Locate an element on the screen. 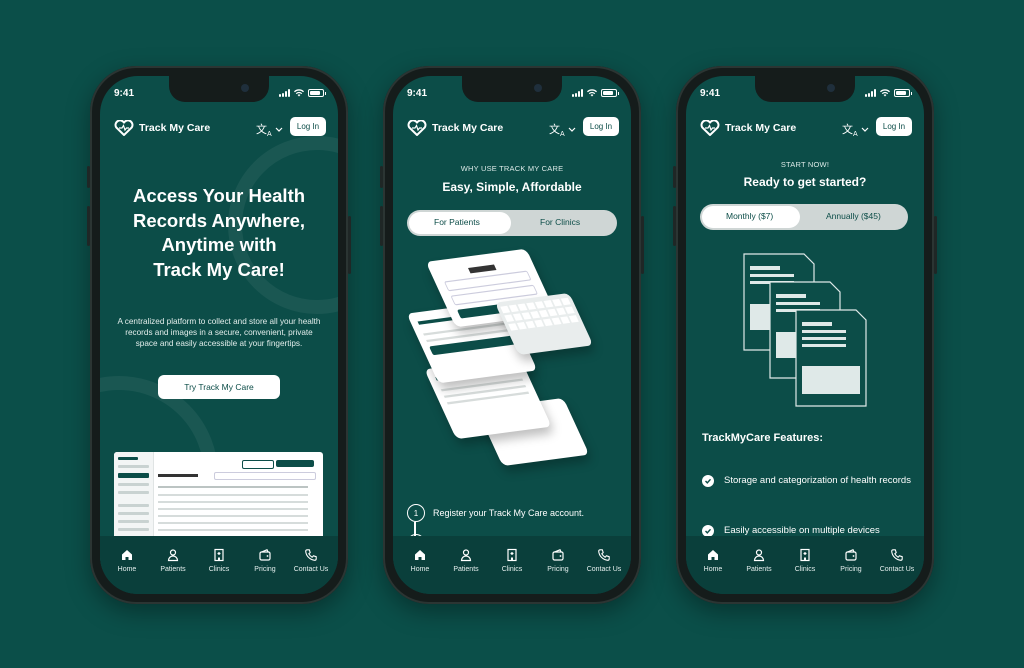 Image resolution: width=1024 pixels, height=668 pixels. app-mockup-illustration is located at coordinates (512, 363).